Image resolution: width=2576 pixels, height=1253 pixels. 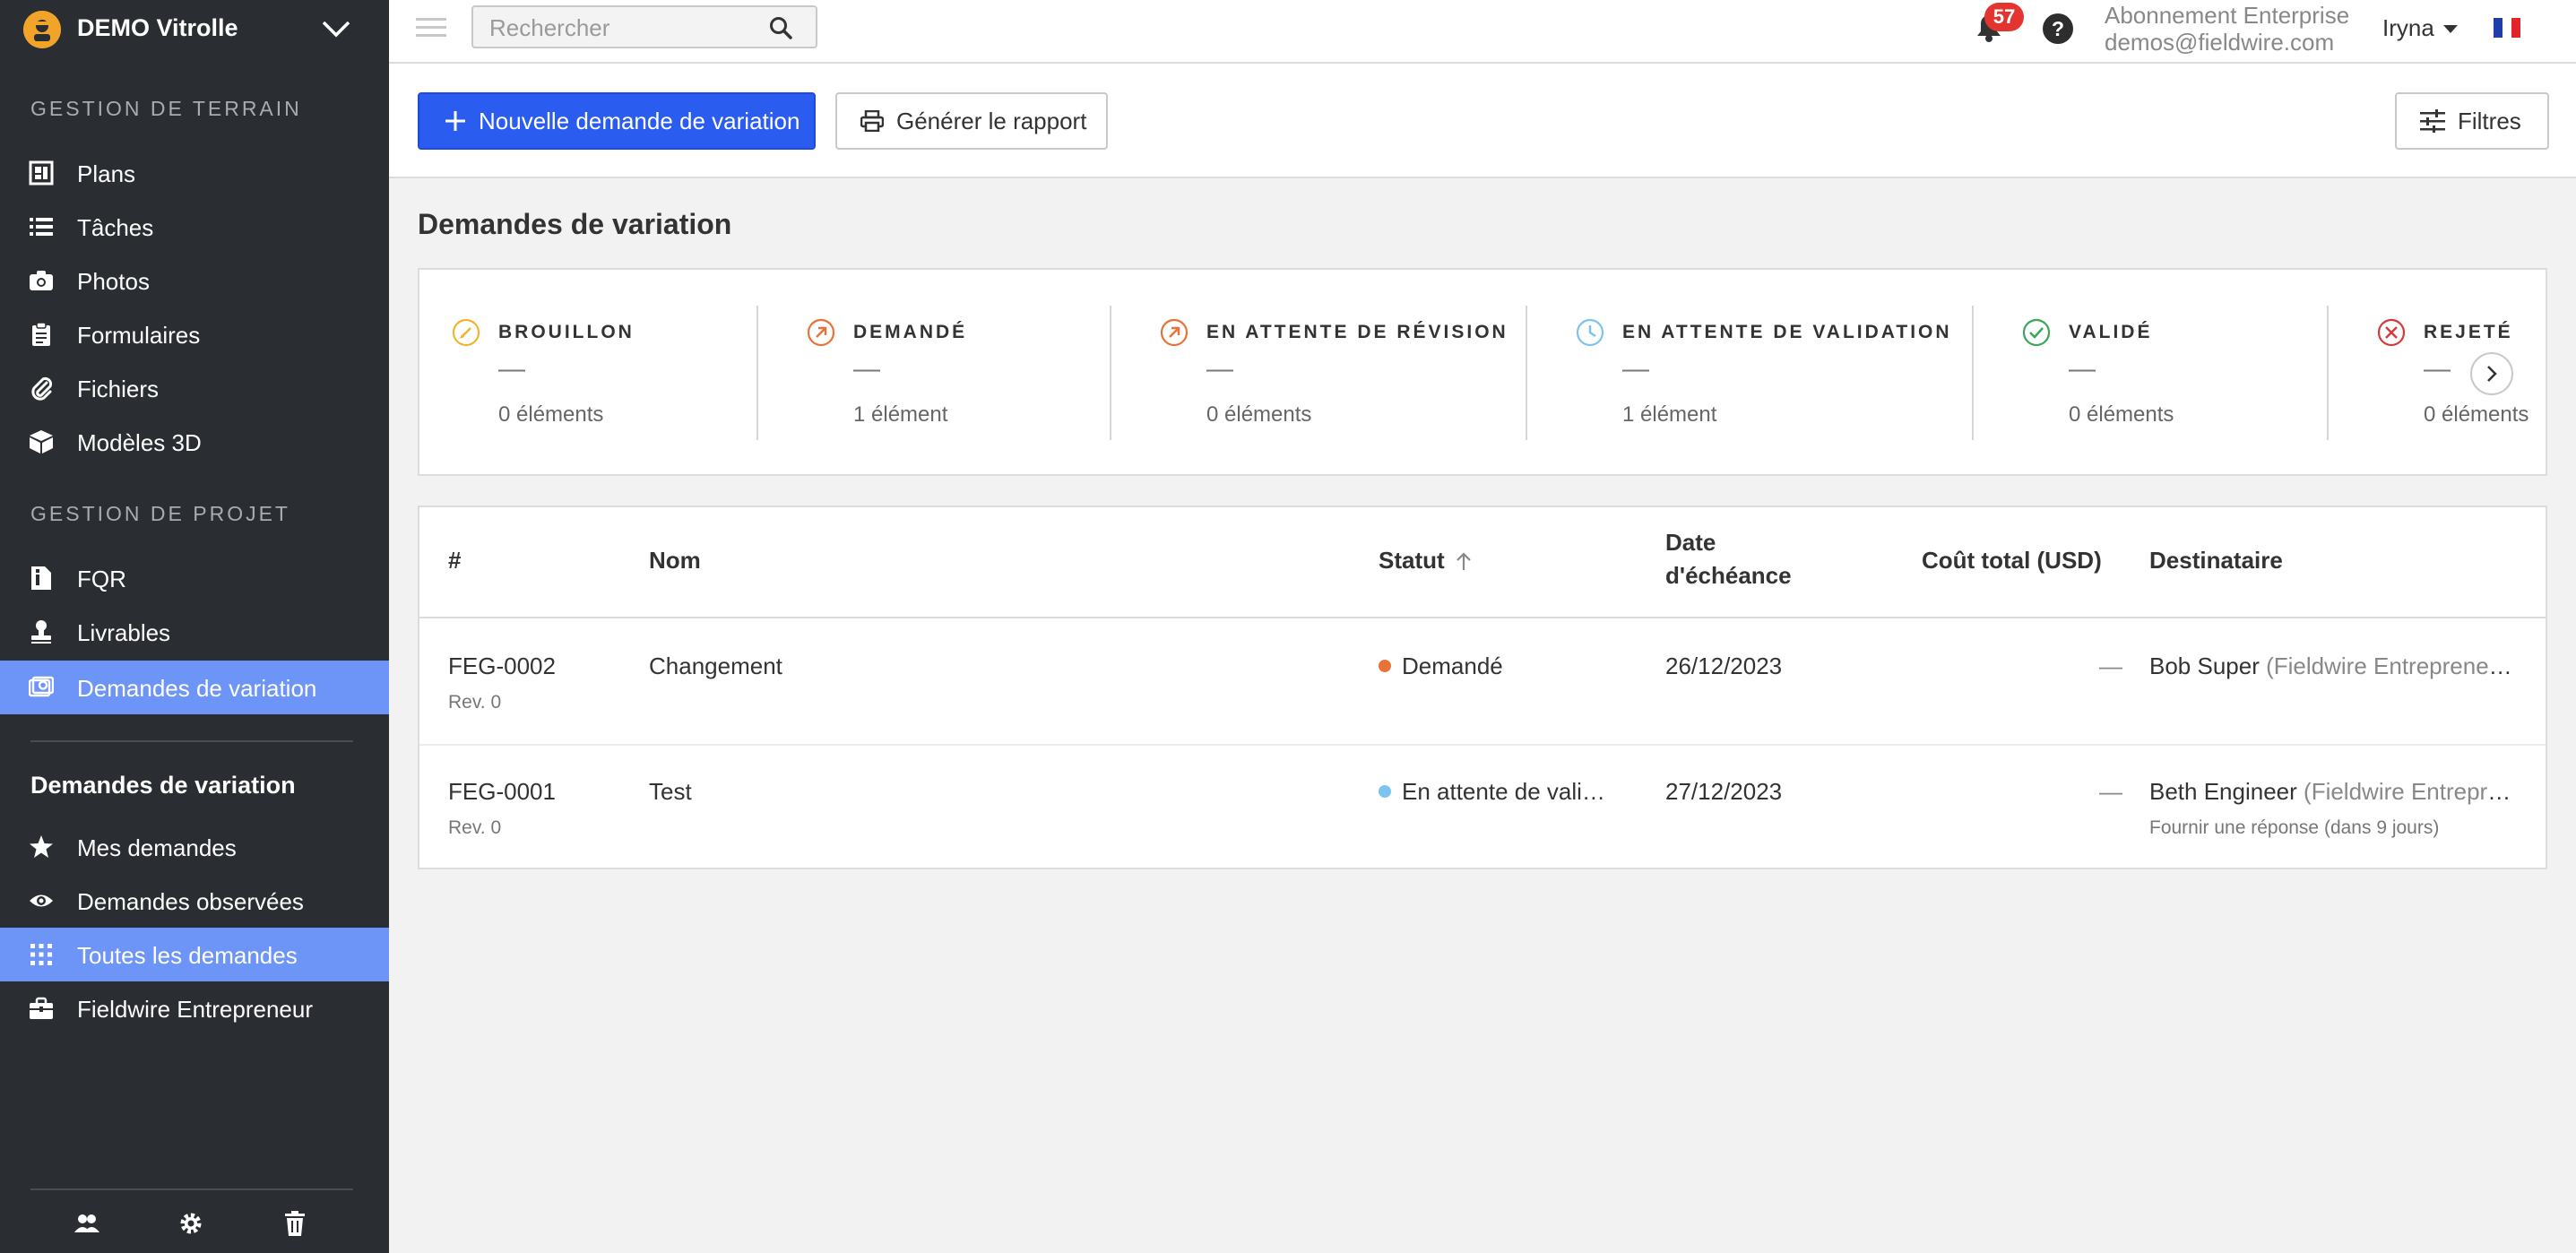 I want to click on row-due-date: 27/12/2023, so click(x=1724, y=791).